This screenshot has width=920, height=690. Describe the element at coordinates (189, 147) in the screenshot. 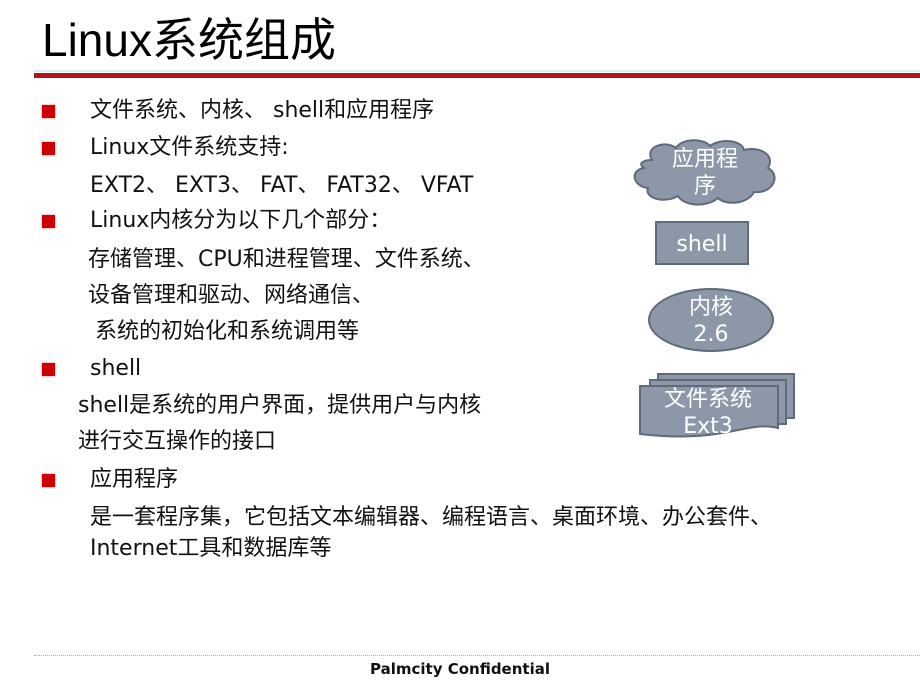

I see `bullet-text: Linux文件系统支持:` at that location.